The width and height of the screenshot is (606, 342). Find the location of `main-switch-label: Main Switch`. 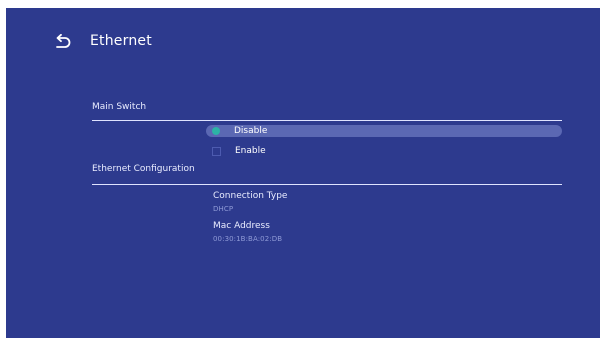

main-switch-label: Main Switch is located at coordinates (119, 107).